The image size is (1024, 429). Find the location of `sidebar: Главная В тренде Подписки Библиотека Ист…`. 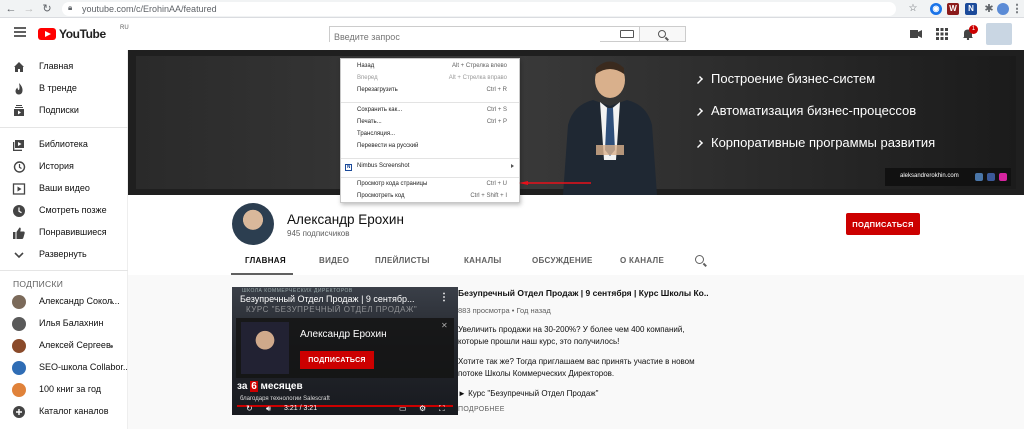

sidebar: Главная В тренде Подписки Библиотека Ист… is located at coordinates (65, 239).